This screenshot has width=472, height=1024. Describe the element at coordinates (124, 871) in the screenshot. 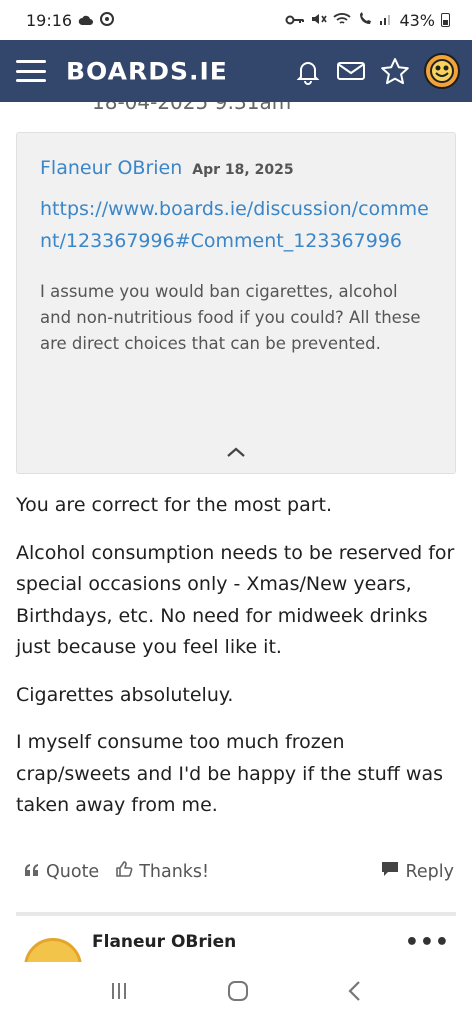

I see `thumbs-up-icon` at that location.